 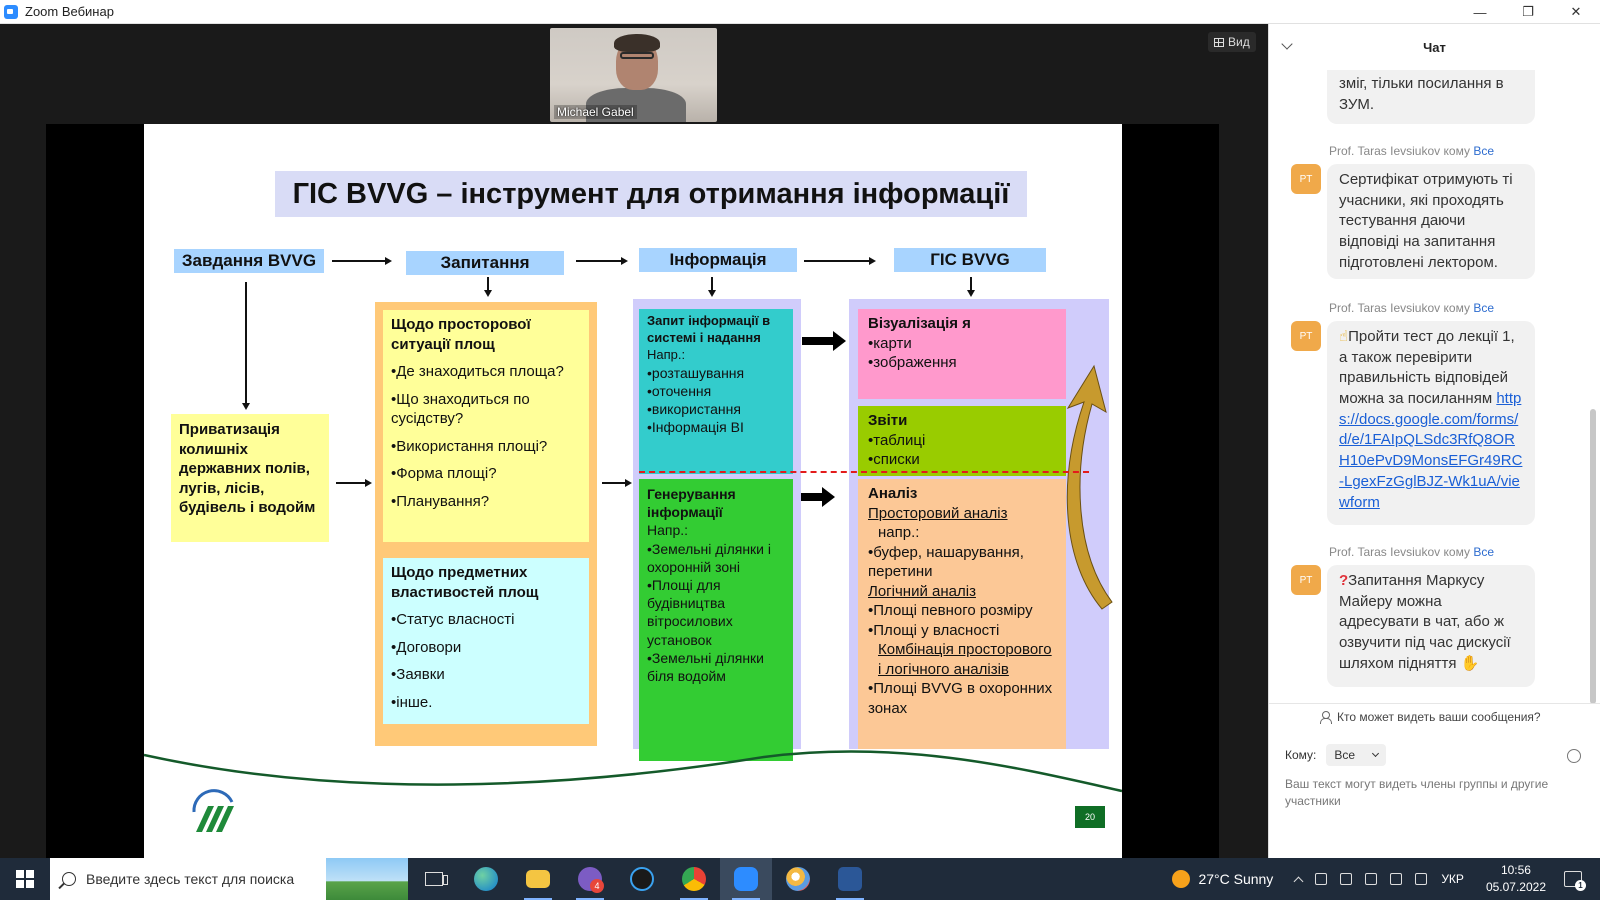 I want to click on wifi-icon, so click(x=1421, y=879).